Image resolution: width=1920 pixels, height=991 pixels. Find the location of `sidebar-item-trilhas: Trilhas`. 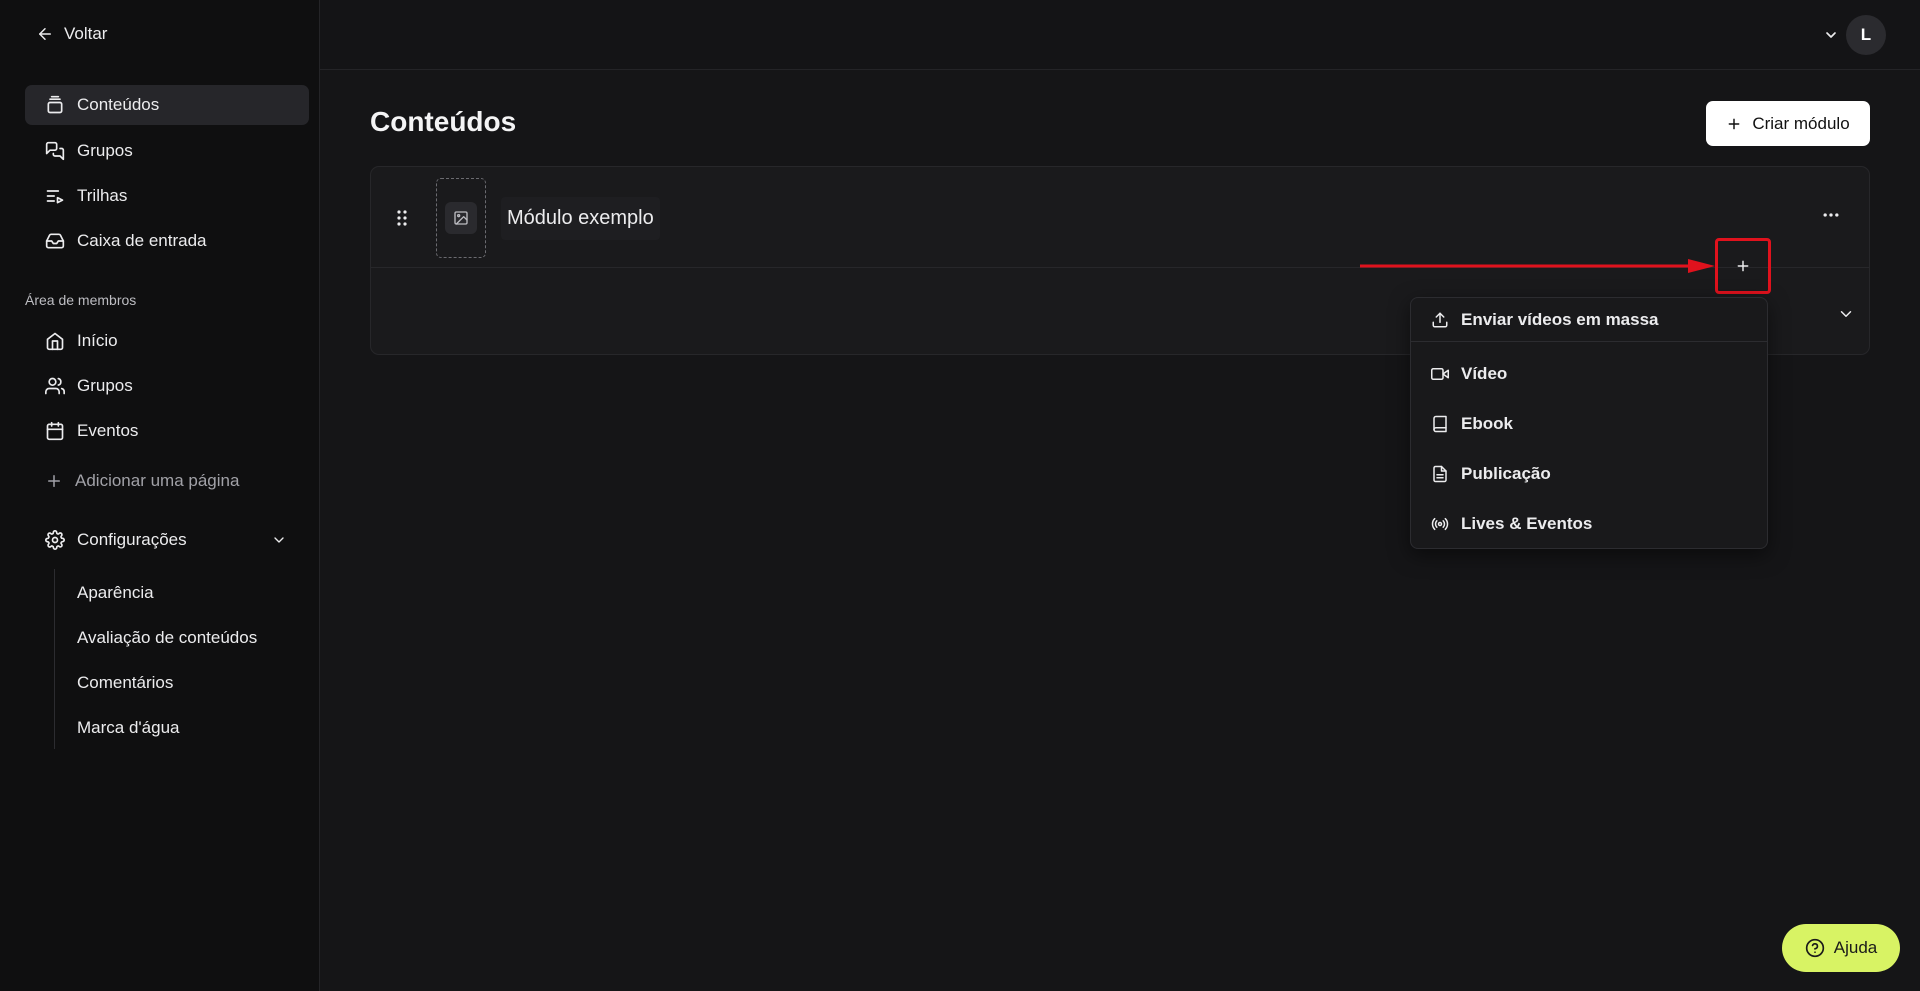

sidebar-item-trilhas: Trilhas is located at coordinates (167, 196).